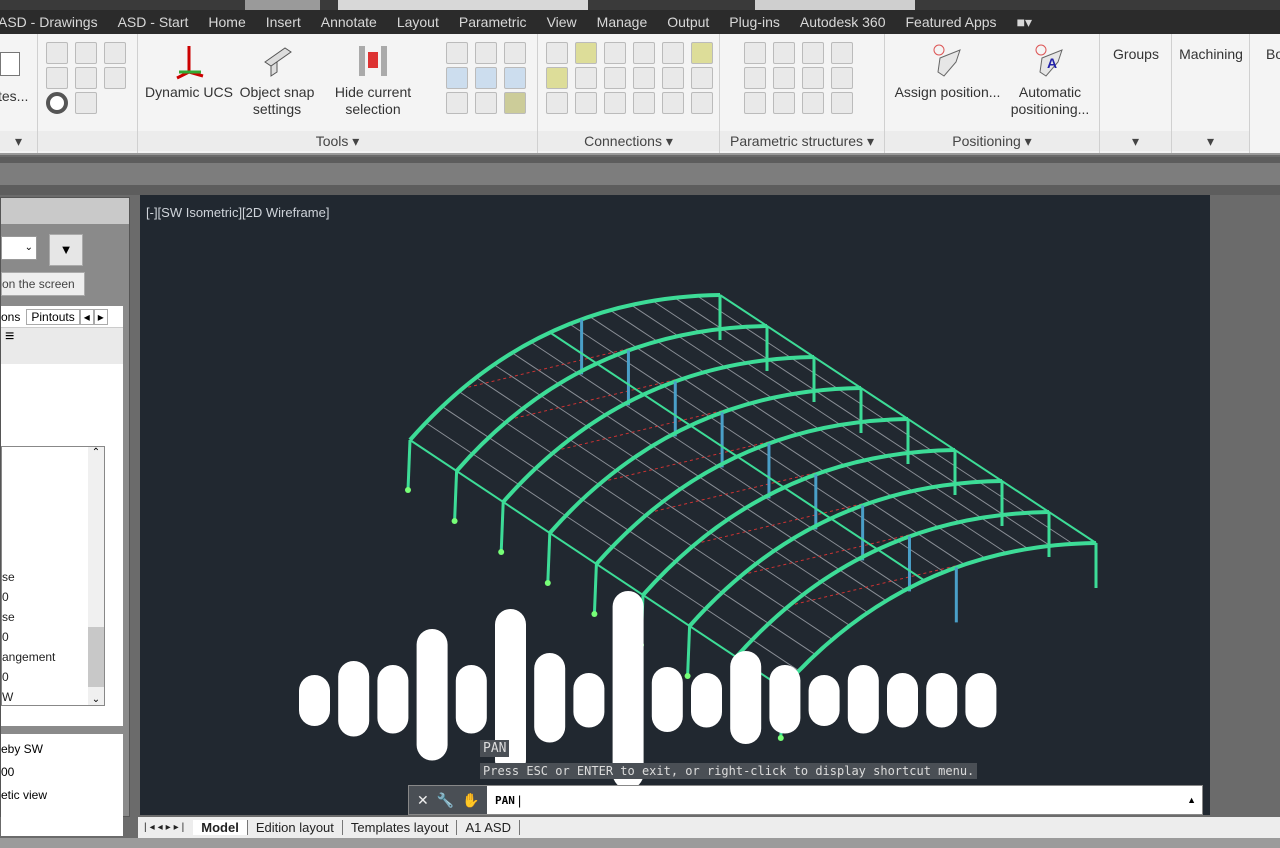 Image resolution: width=1280 pixels, height=848 pixels. Describe the element at coordinates (622, 22) in the screenshot. I see `tab-manage: Manage` at that location.